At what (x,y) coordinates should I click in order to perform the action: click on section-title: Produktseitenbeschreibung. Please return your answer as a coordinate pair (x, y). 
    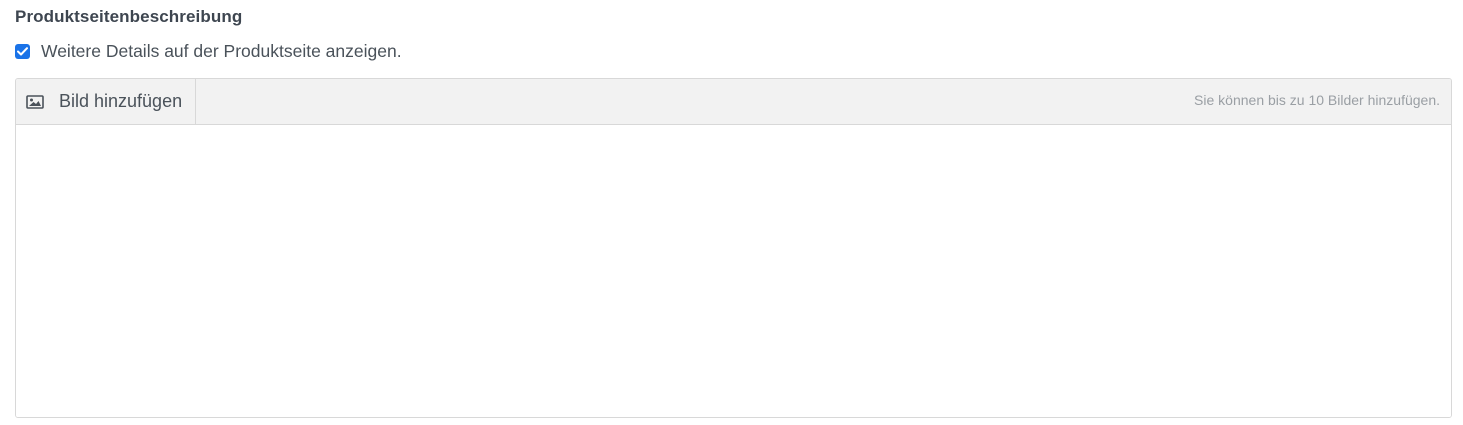
    Looking at the image, I should click on (129, 16).